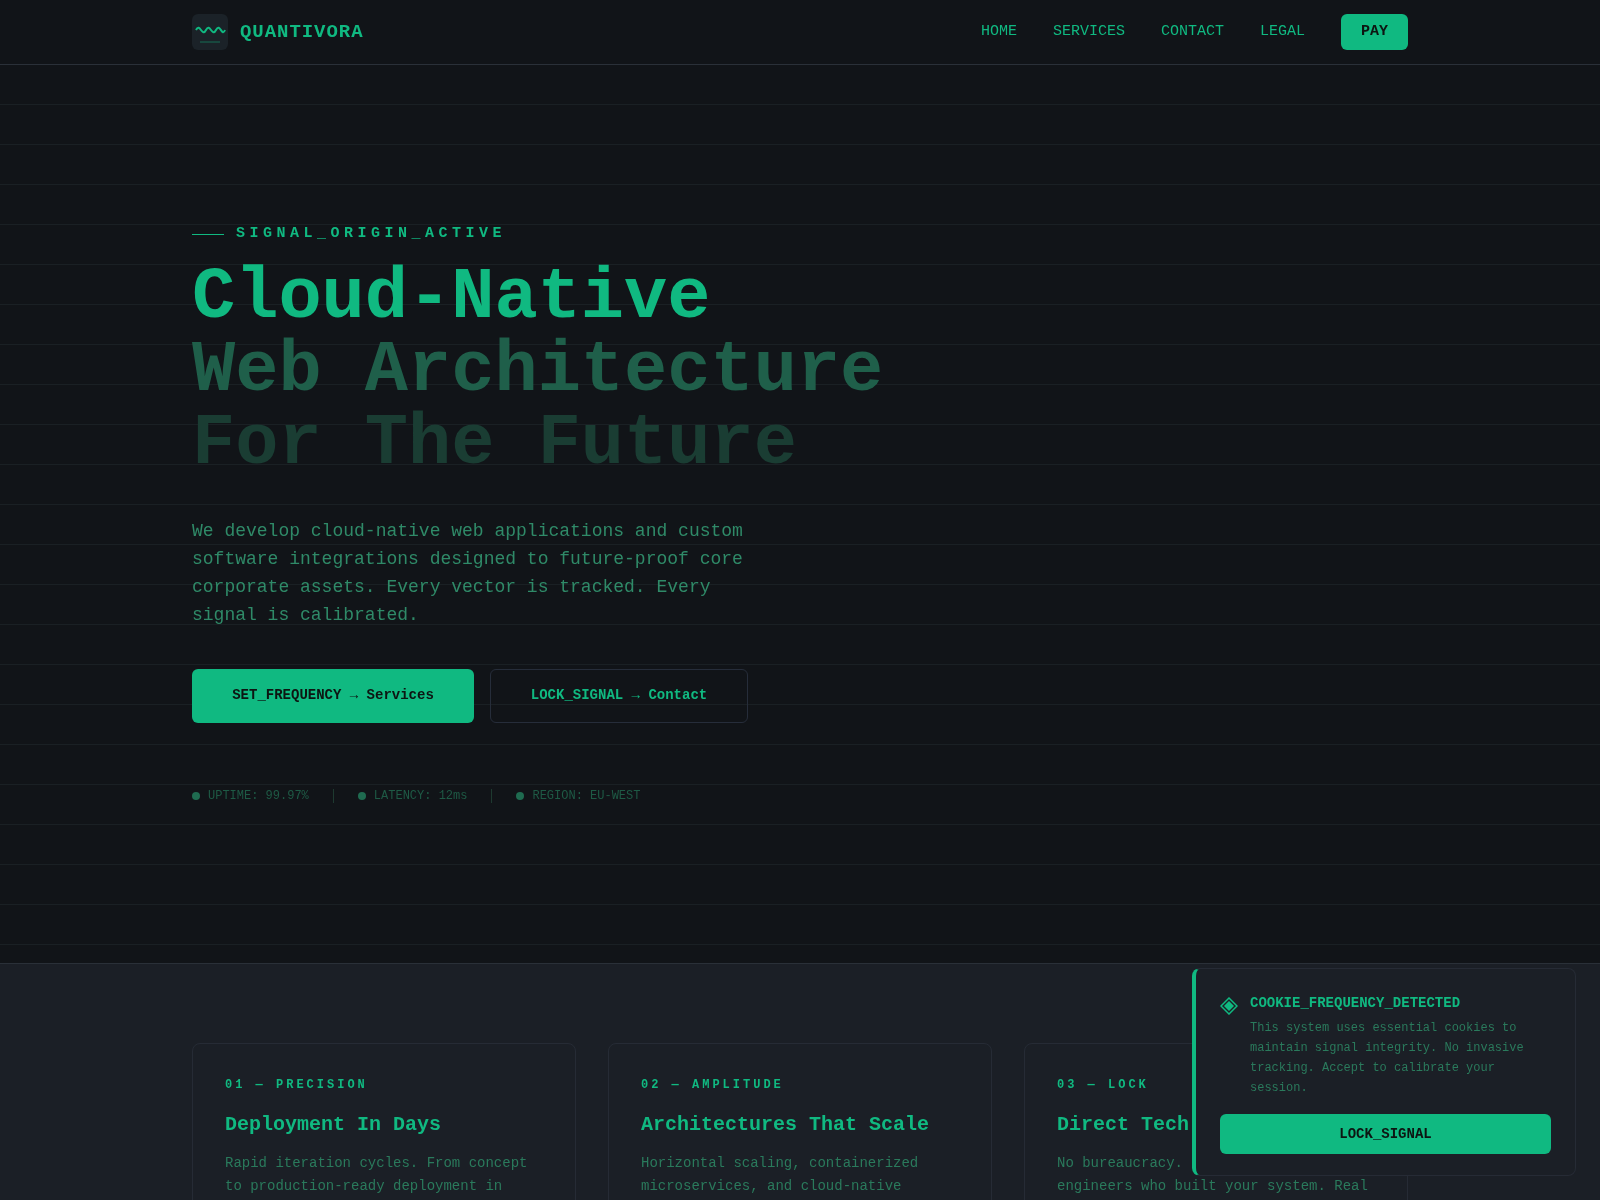 Image resolution: width=1600 pixels, height=1200 pixels. Describe the element at coordinates (333, 695) in the screenshot. I see `services-button: SET_FREQUENCY → Services` at that location.